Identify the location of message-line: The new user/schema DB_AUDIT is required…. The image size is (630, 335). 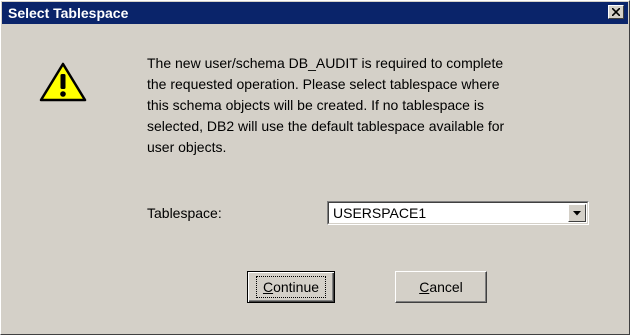
(325, 63).